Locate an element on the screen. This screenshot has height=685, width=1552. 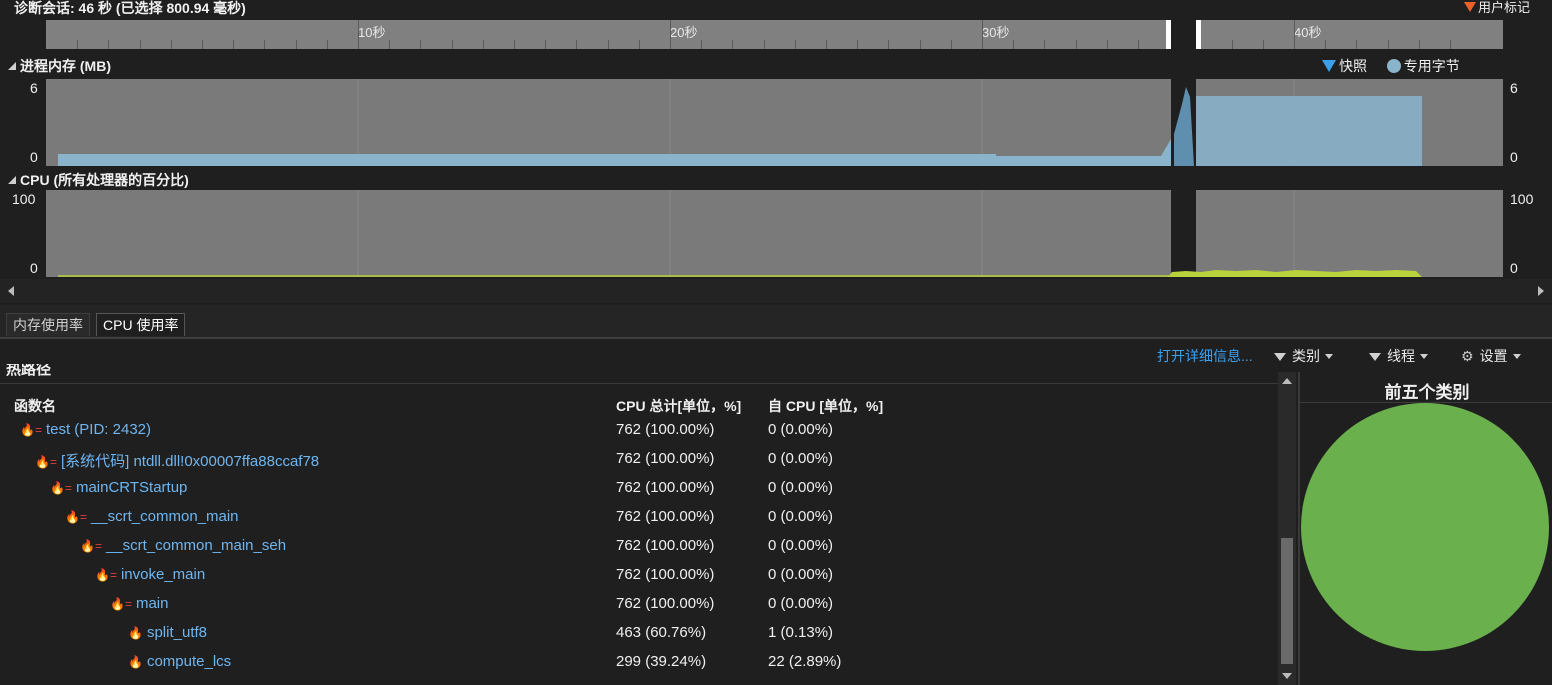
session-title: 诊断会话: 46 秒 (已选择 800.94 毫秒) is located at coordinates (130, 8).